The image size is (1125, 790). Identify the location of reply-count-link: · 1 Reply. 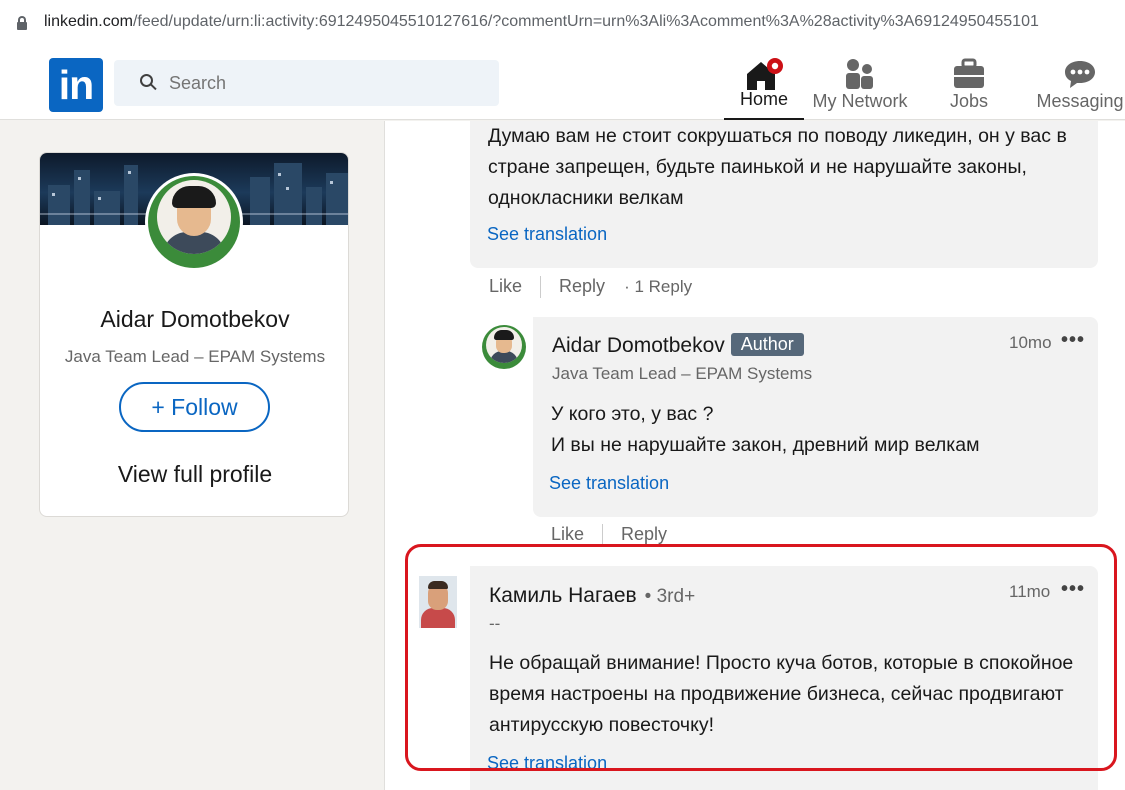
(658, 286).